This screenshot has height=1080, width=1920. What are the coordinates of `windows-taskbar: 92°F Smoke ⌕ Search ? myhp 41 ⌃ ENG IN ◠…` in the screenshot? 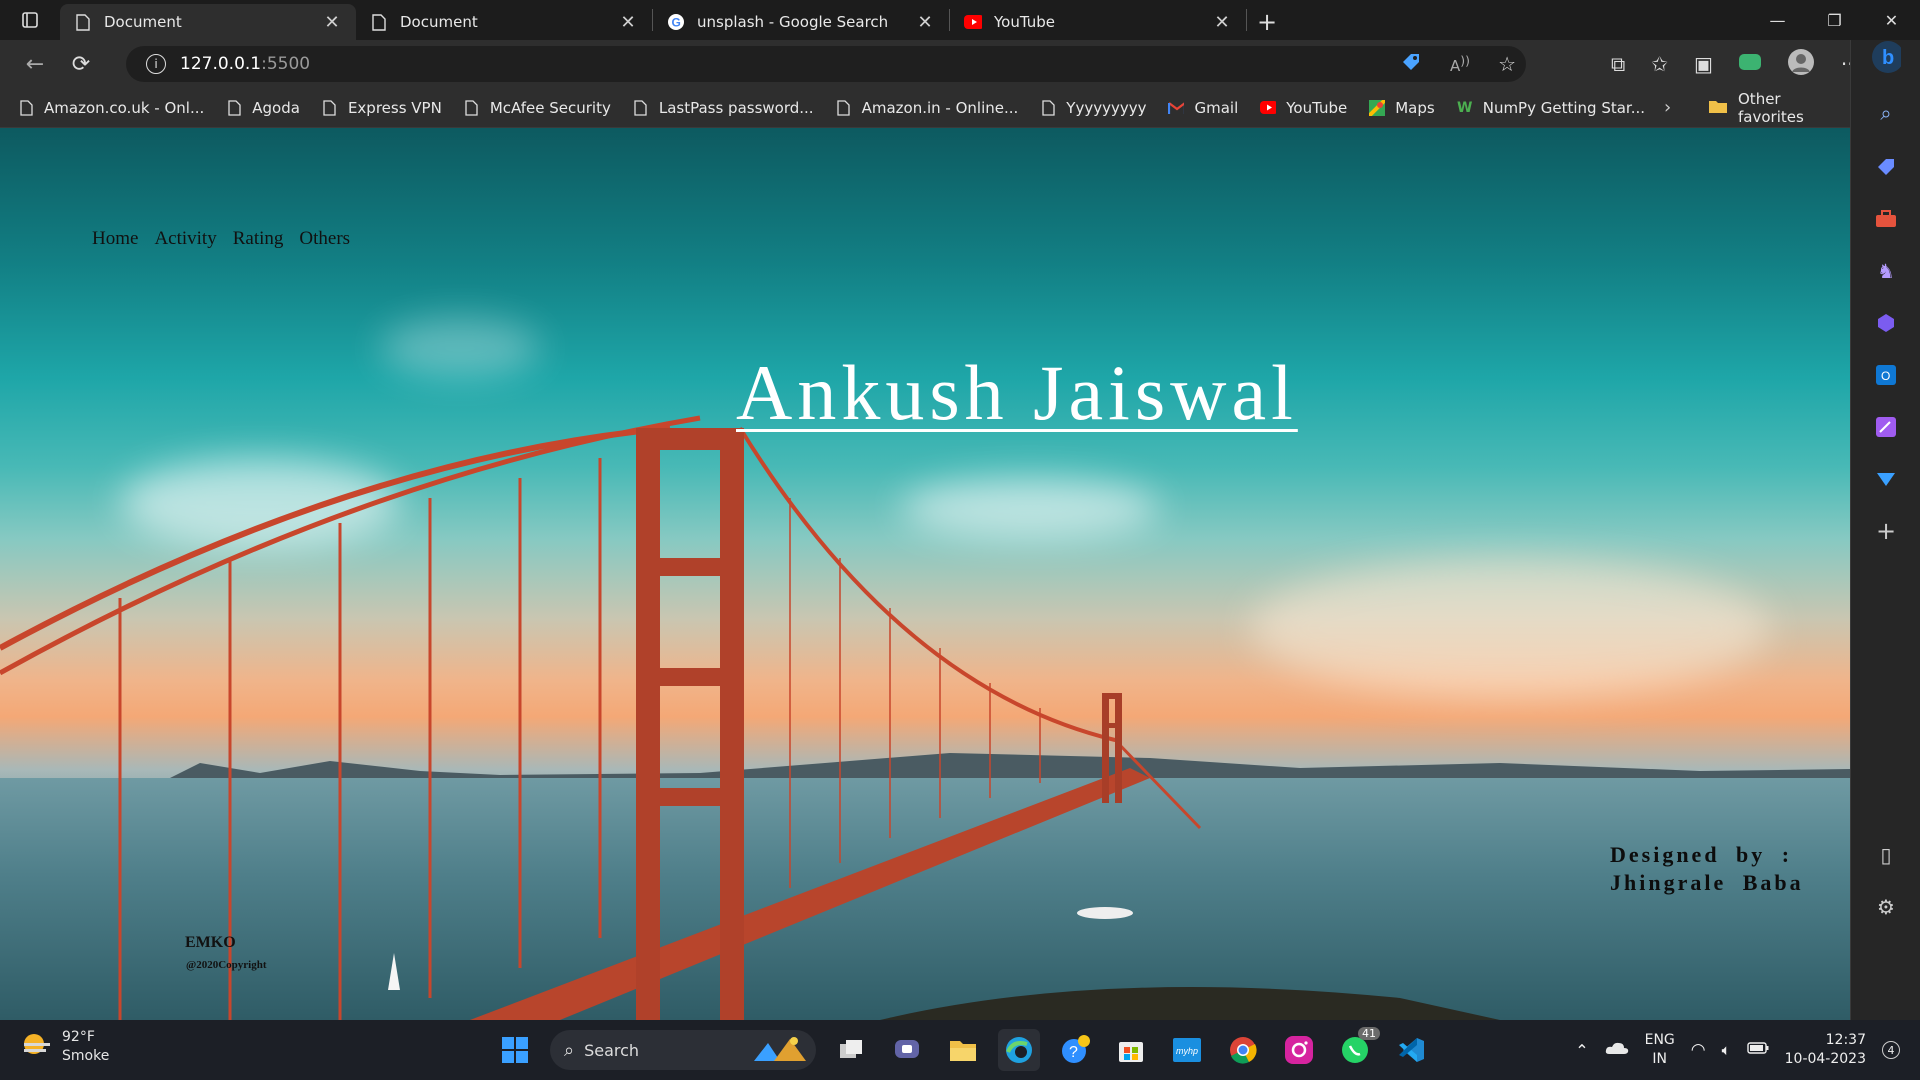 It's located at (960, 1050).